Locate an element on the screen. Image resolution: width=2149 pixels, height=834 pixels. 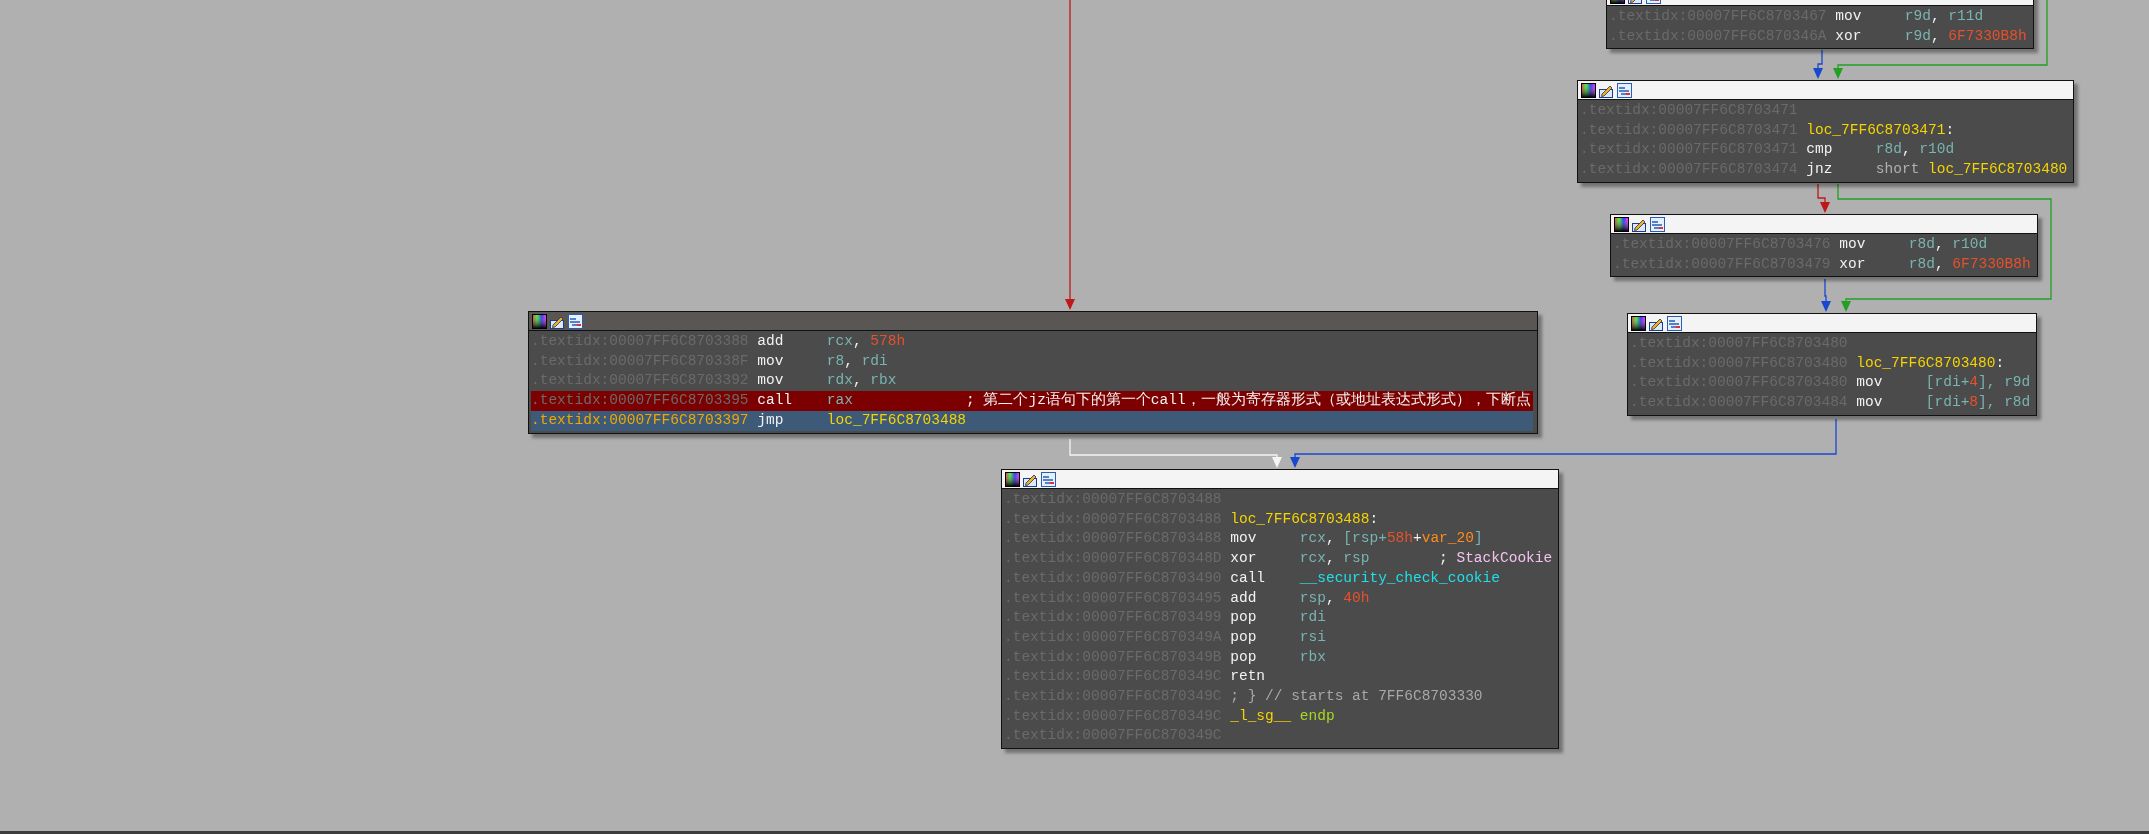
instruction-text: retn is located at coordinates (1248, 677).